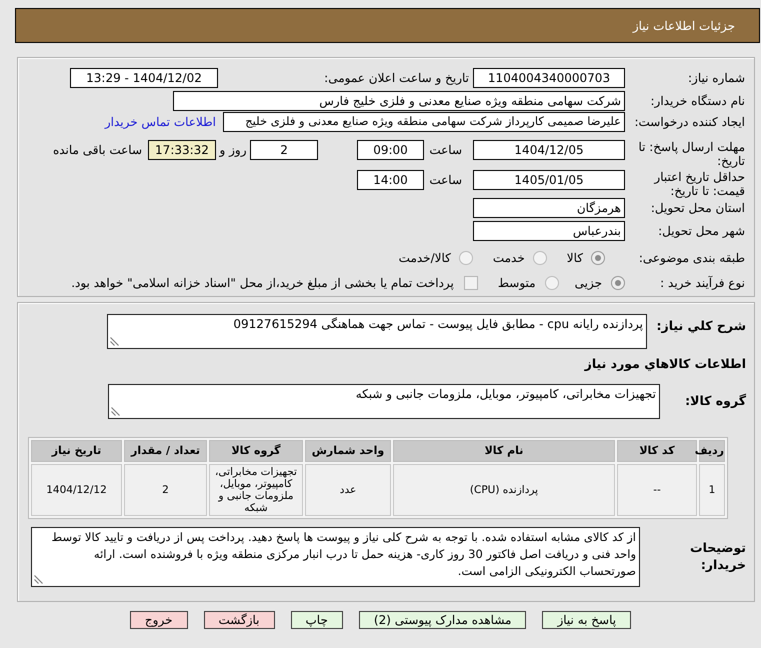 Image resolution: width=761 pixels, height=648 pixels. I want to click on field-label: گروه کالا:, so click(715, 401).